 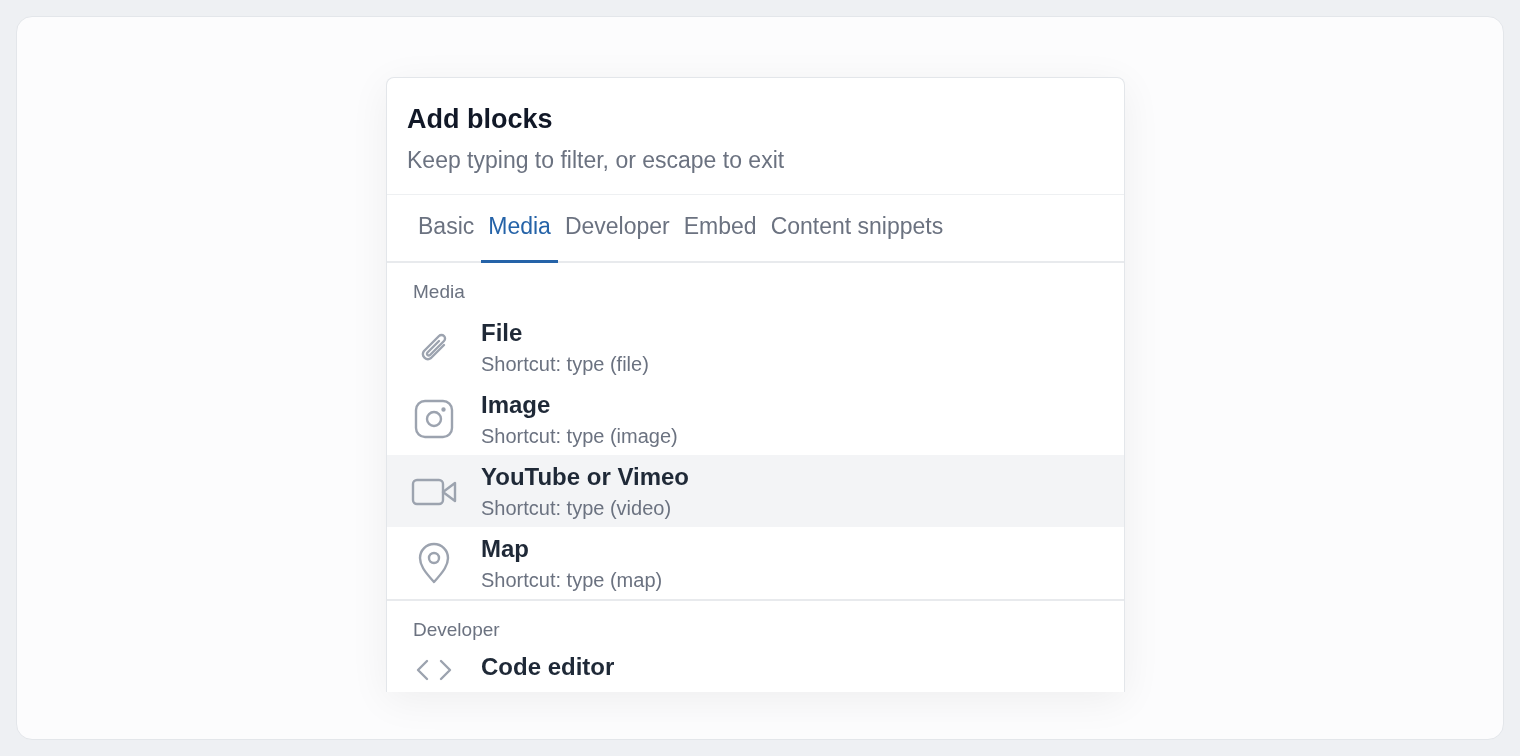 I want to click on option-title: Map, so click(x=505, y=548).